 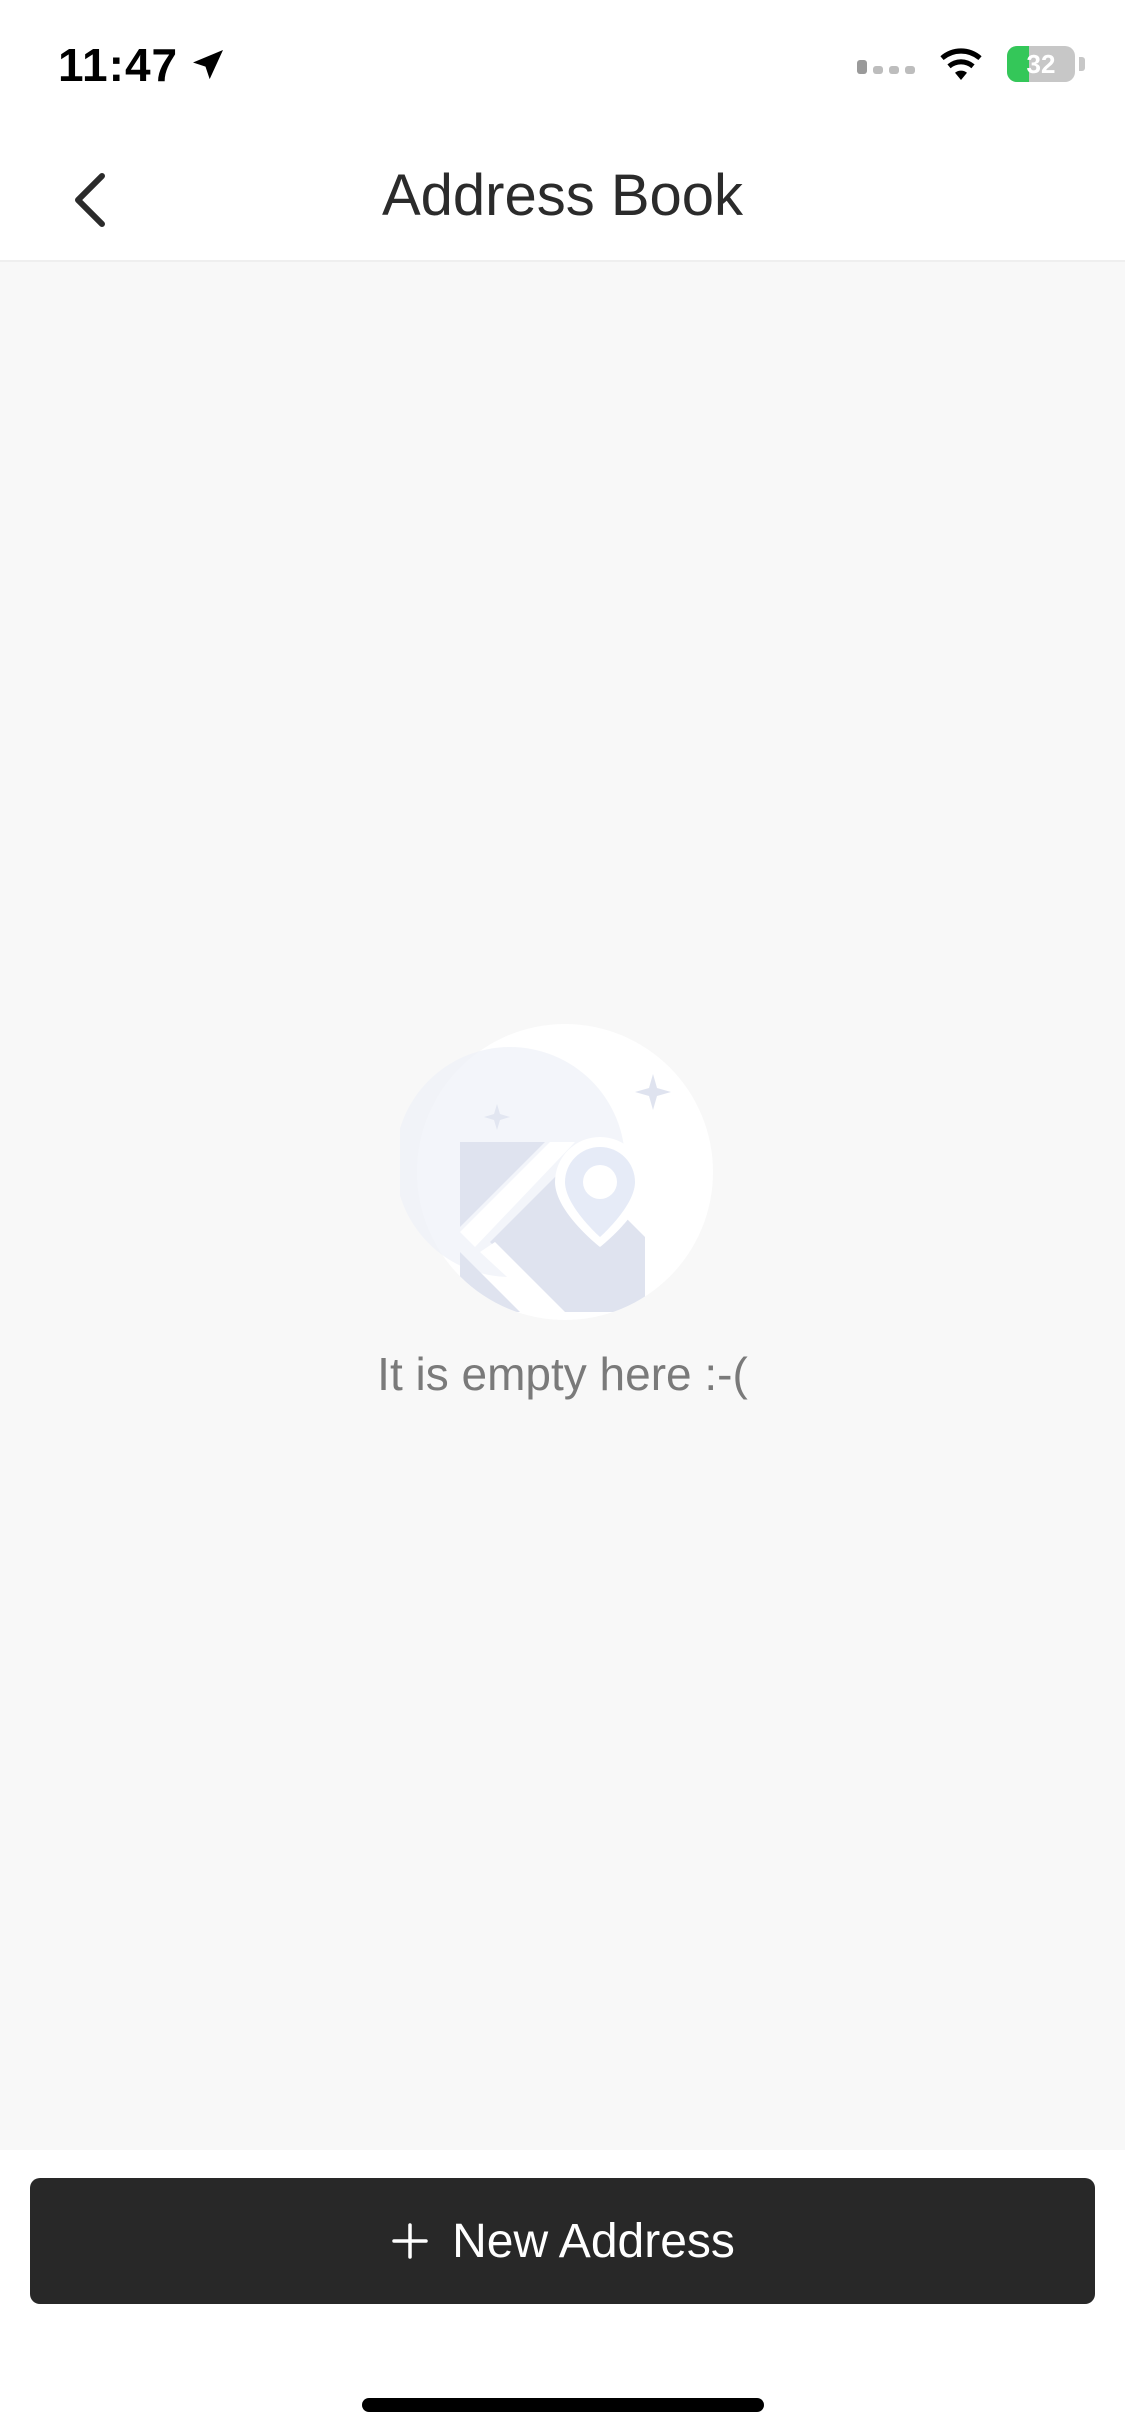 I want to click on home-indicator, so click(x=563, y=2405).